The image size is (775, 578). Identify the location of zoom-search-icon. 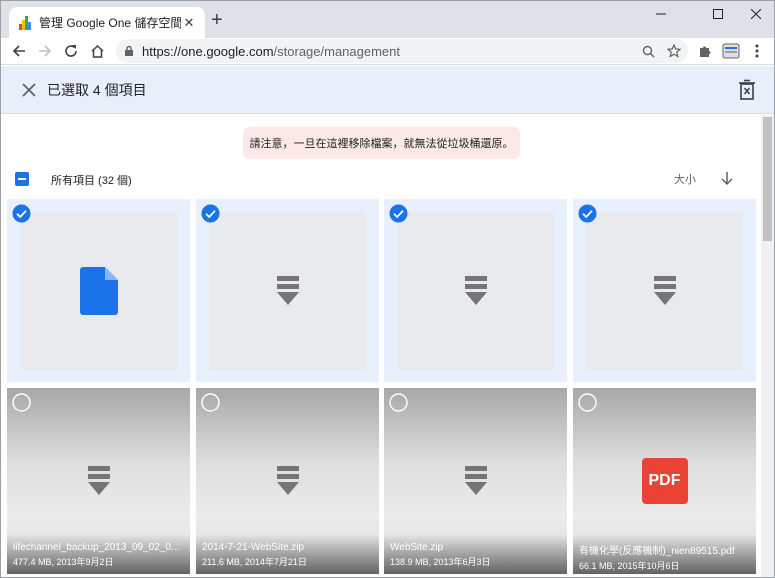
(648, 51).